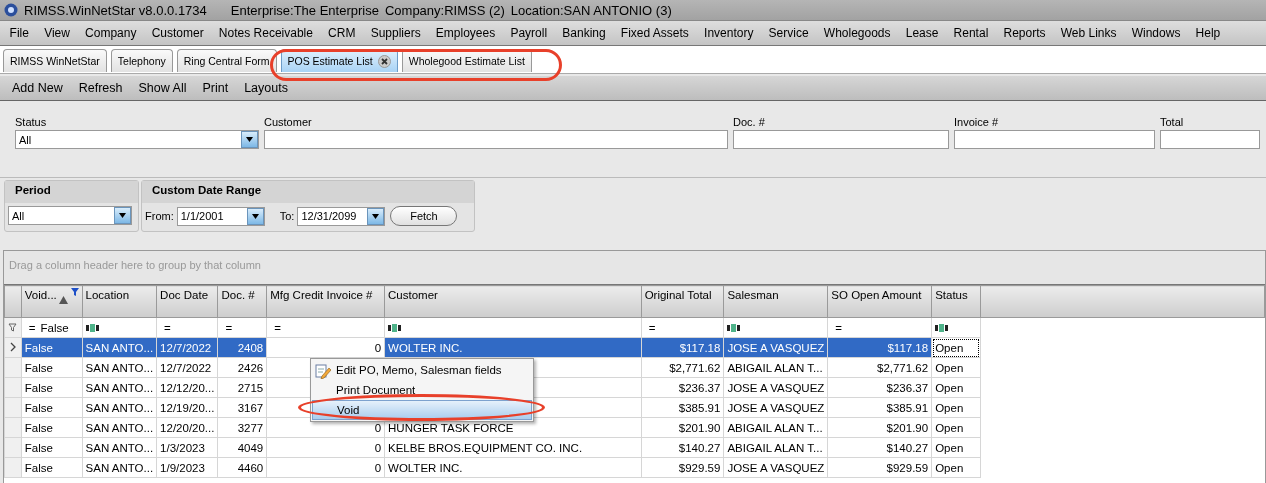 Image resolution: width=1266 pixels, height=483 pixels. Describe the element at coordinates (682, 427) in the screenshot. I see `table-cell: $201.90` at that location.